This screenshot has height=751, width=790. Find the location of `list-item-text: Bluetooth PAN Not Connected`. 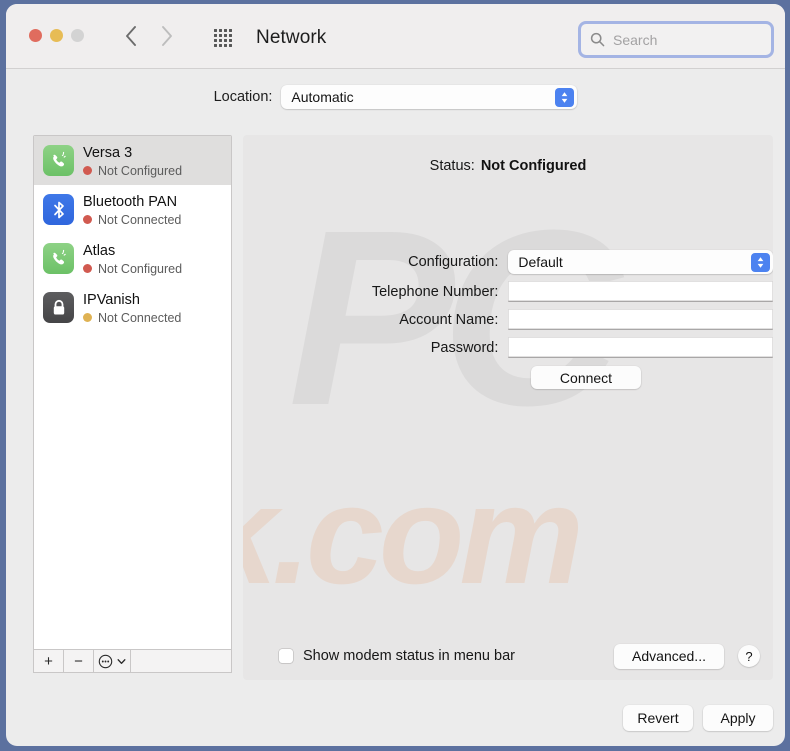

list-item-text: Bluetooth PAN Not Connected is located at coordinates (132, 210).